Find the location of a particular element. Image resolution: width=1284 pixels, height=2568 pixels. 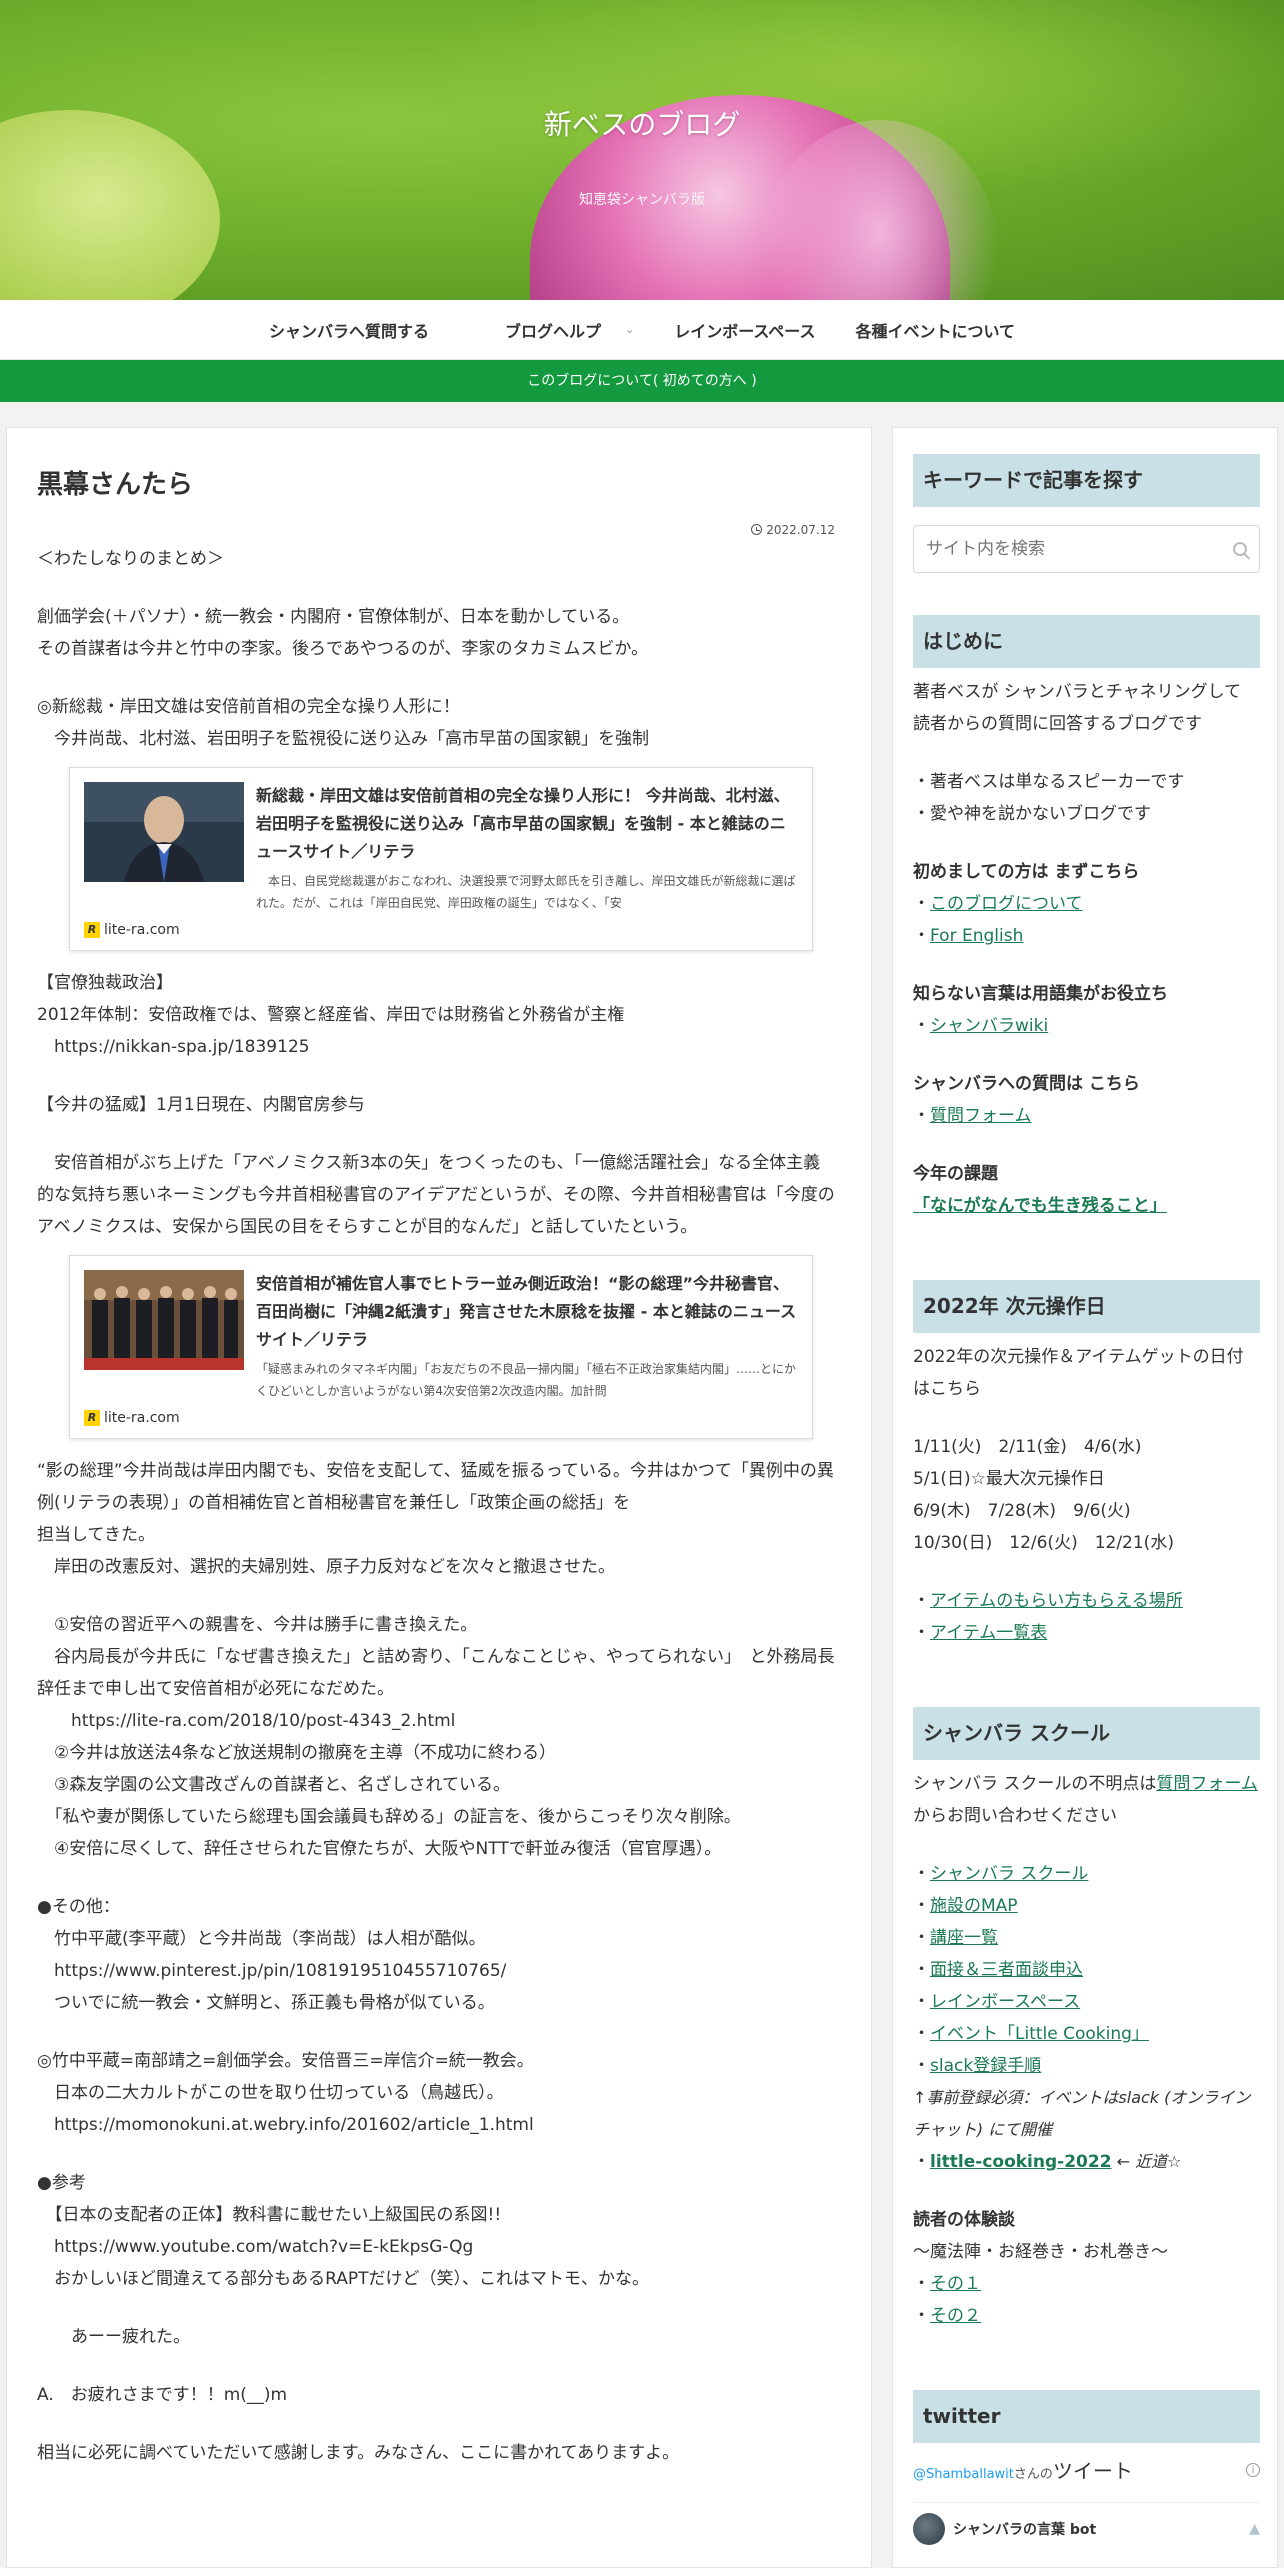

link-experience-1: その１ is located at coordinates (955, 2284).